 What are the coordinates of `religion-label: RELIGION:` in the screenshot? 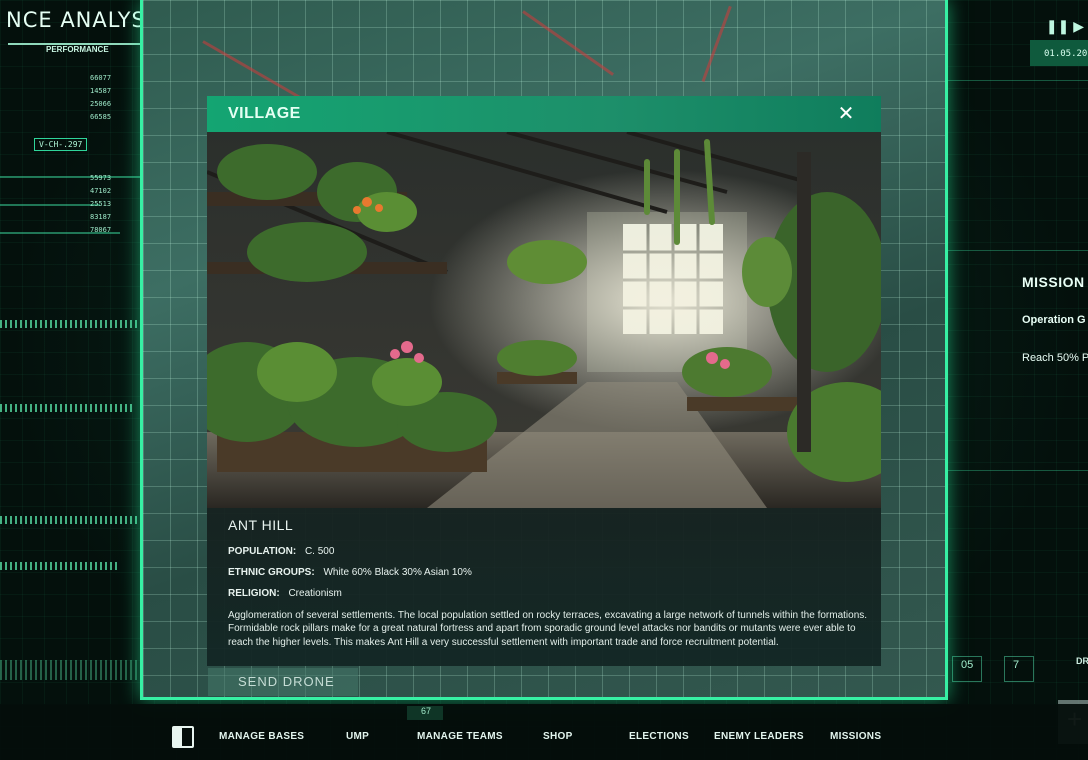 It's located at (254, 593).